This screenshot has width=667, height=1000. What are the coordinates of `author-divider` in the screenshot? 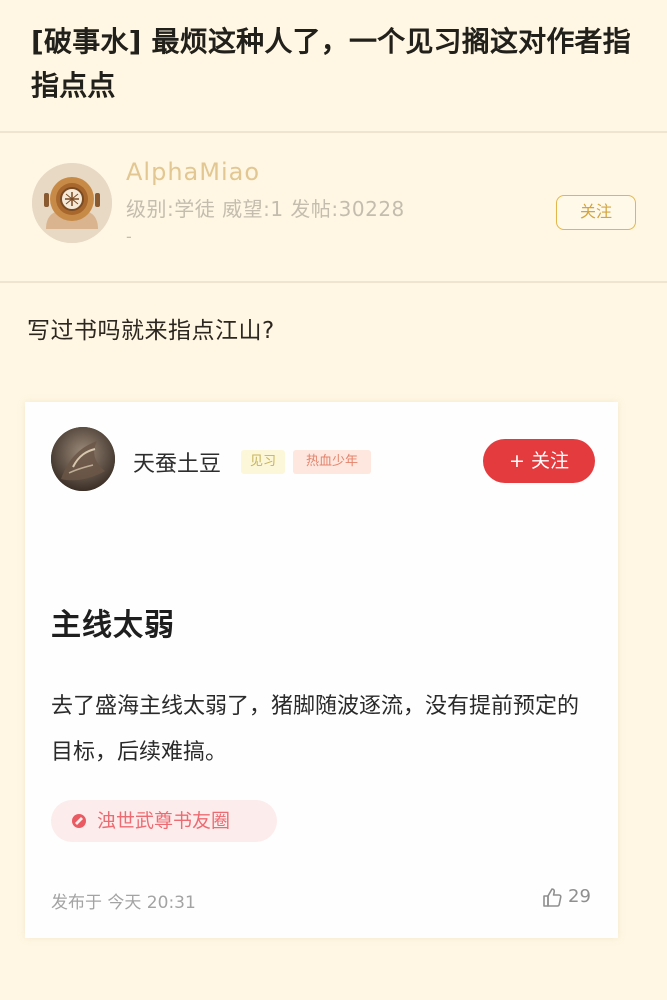 It's located at (333, 282).